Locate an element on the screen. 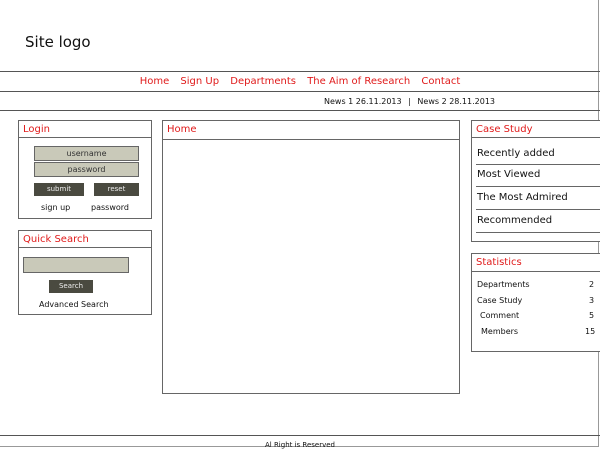  news-item-1: News 1 26.11.2013 is located at coordinates (363, 101).